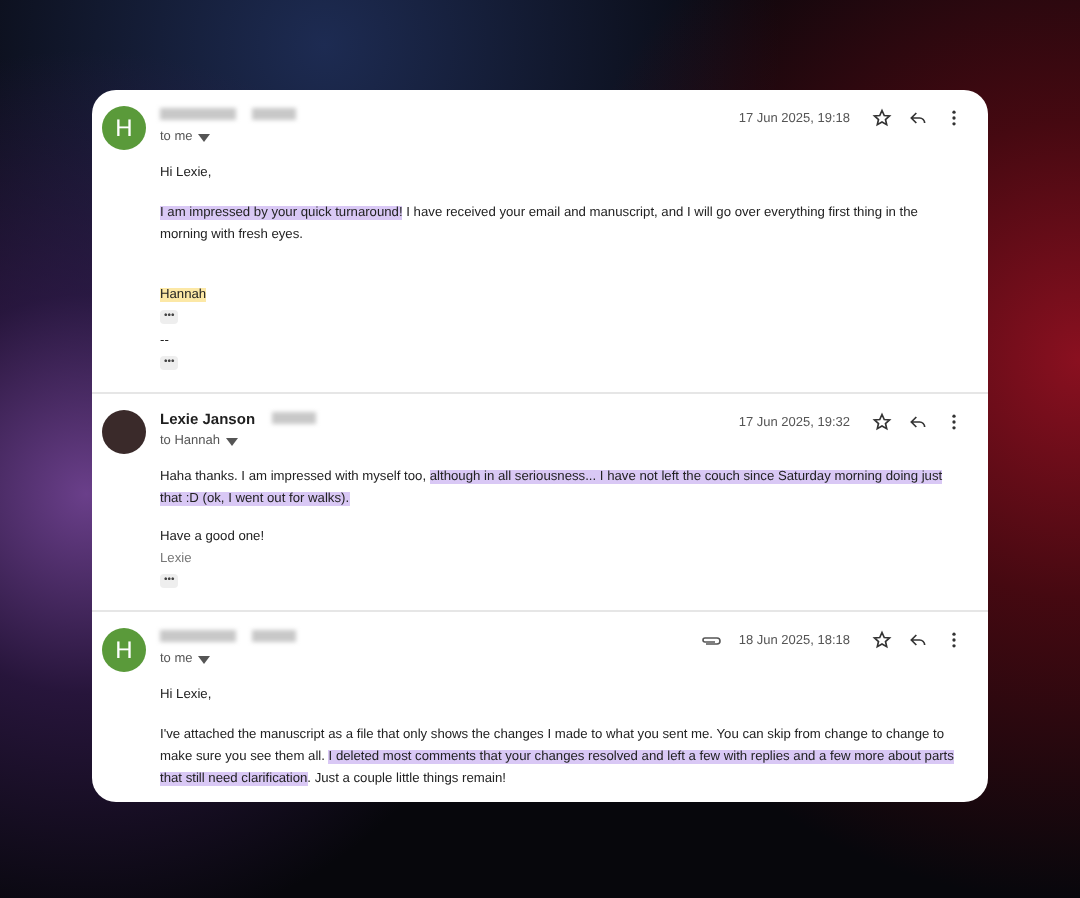  Describe the element at coordinates (711, 640) in the screenshot. I see `paperclip-icon` at that location.